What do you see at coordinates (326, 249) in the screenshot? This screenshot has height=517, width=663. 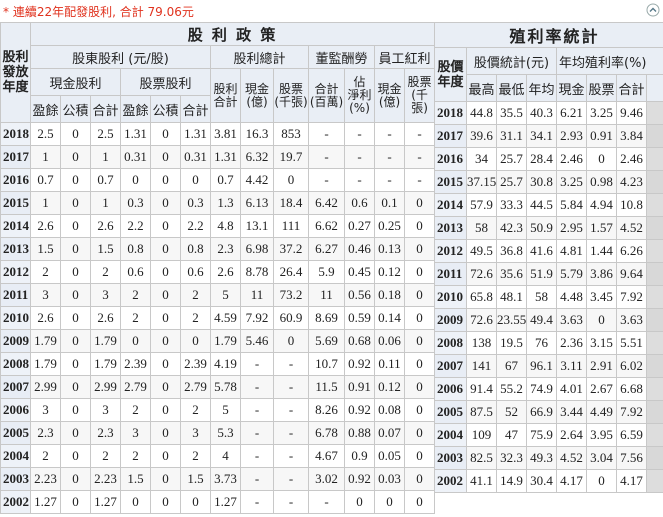 I see `table-cell: 6.27` at bounding box center [326, 249].